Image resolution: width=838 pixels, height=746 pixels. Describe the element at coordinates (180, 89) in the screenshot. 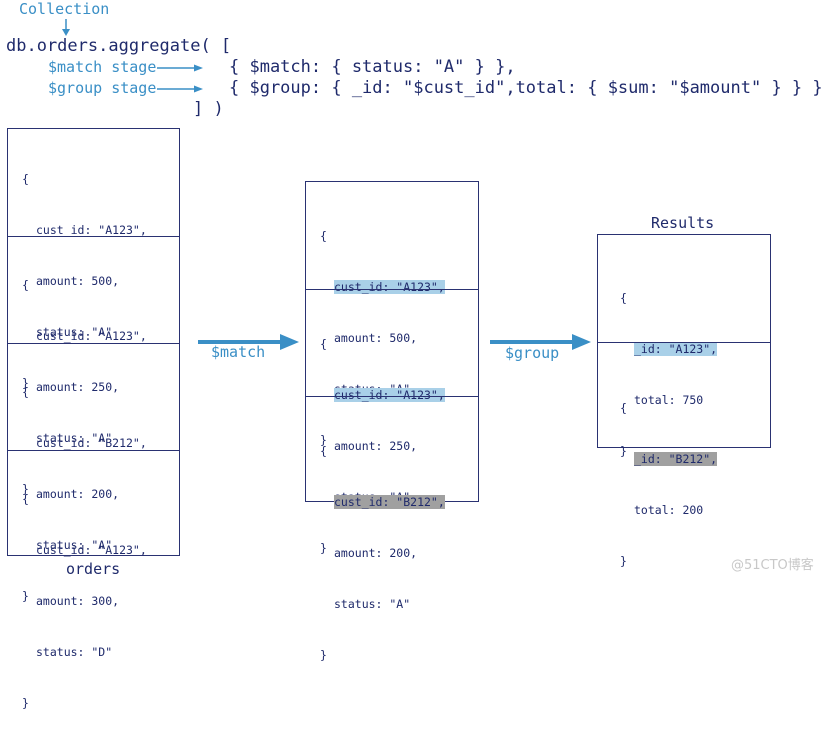

I see `group-stage-arrow` at that location.